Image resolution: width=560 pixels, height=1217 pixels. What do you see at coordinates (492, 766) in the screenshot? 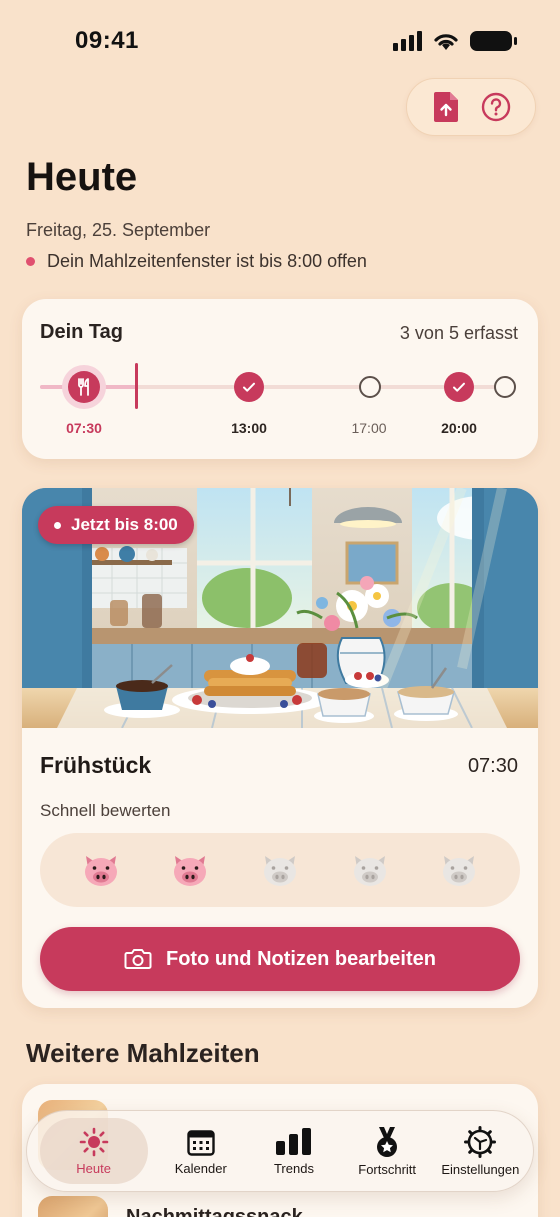
I see `meal-time: 07:30` at bounding box center [492, 766].